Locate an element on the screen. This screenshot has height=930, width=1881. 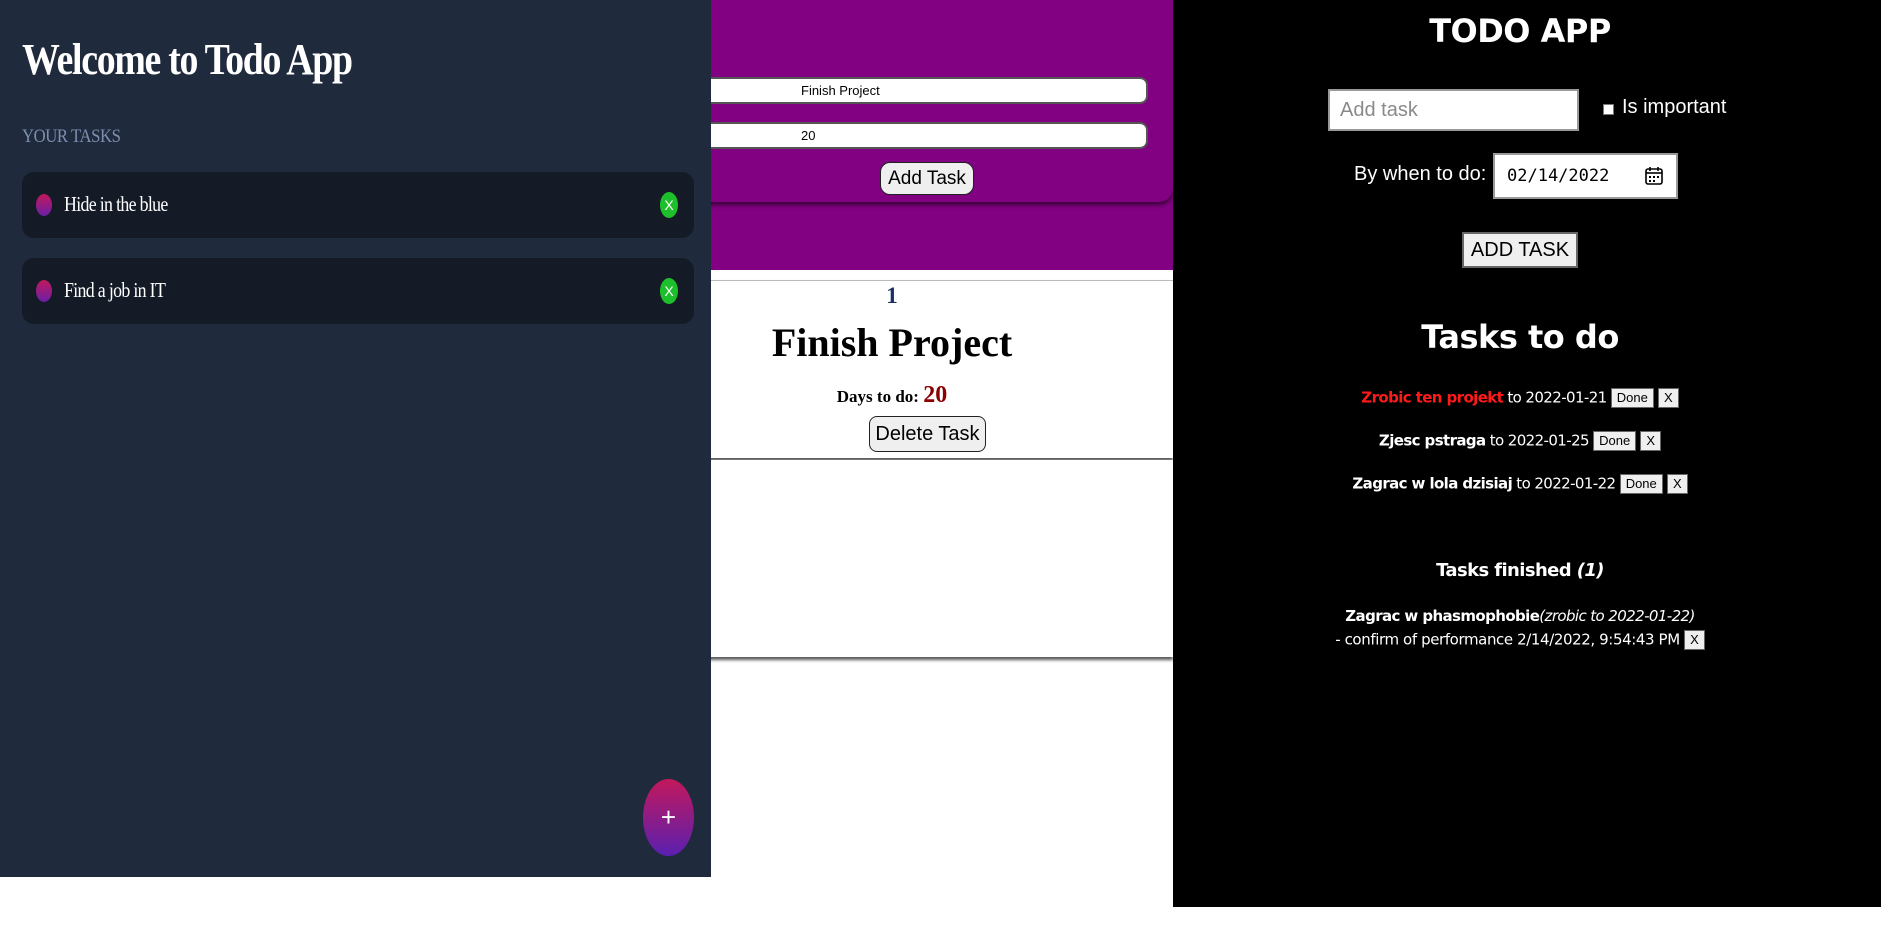
task-date: 2022-01-22 is located at coordinates (1575, 483).